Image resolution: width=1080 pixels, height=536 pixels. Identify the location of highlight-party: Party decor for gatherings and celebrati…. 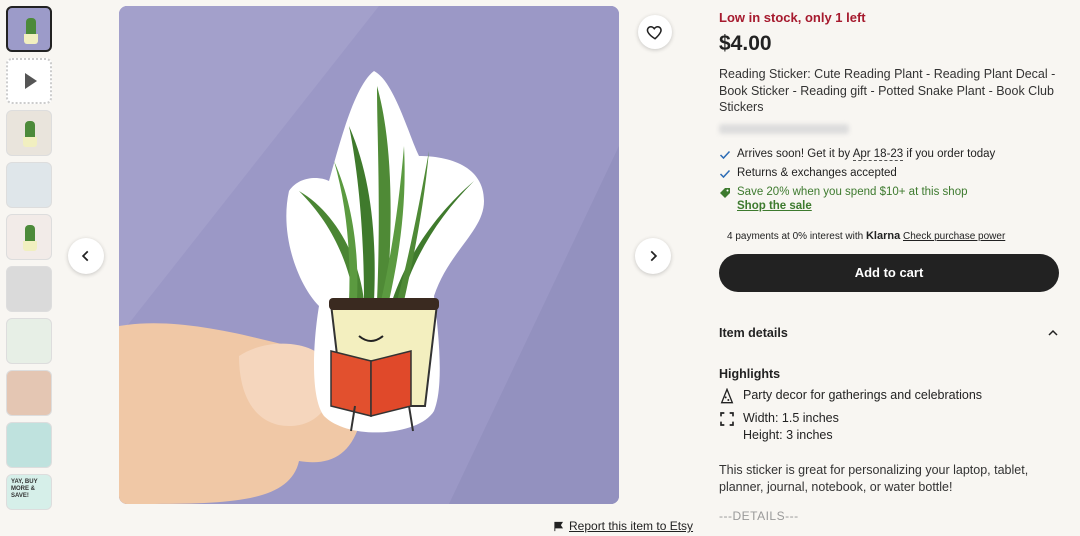
(891, 395).